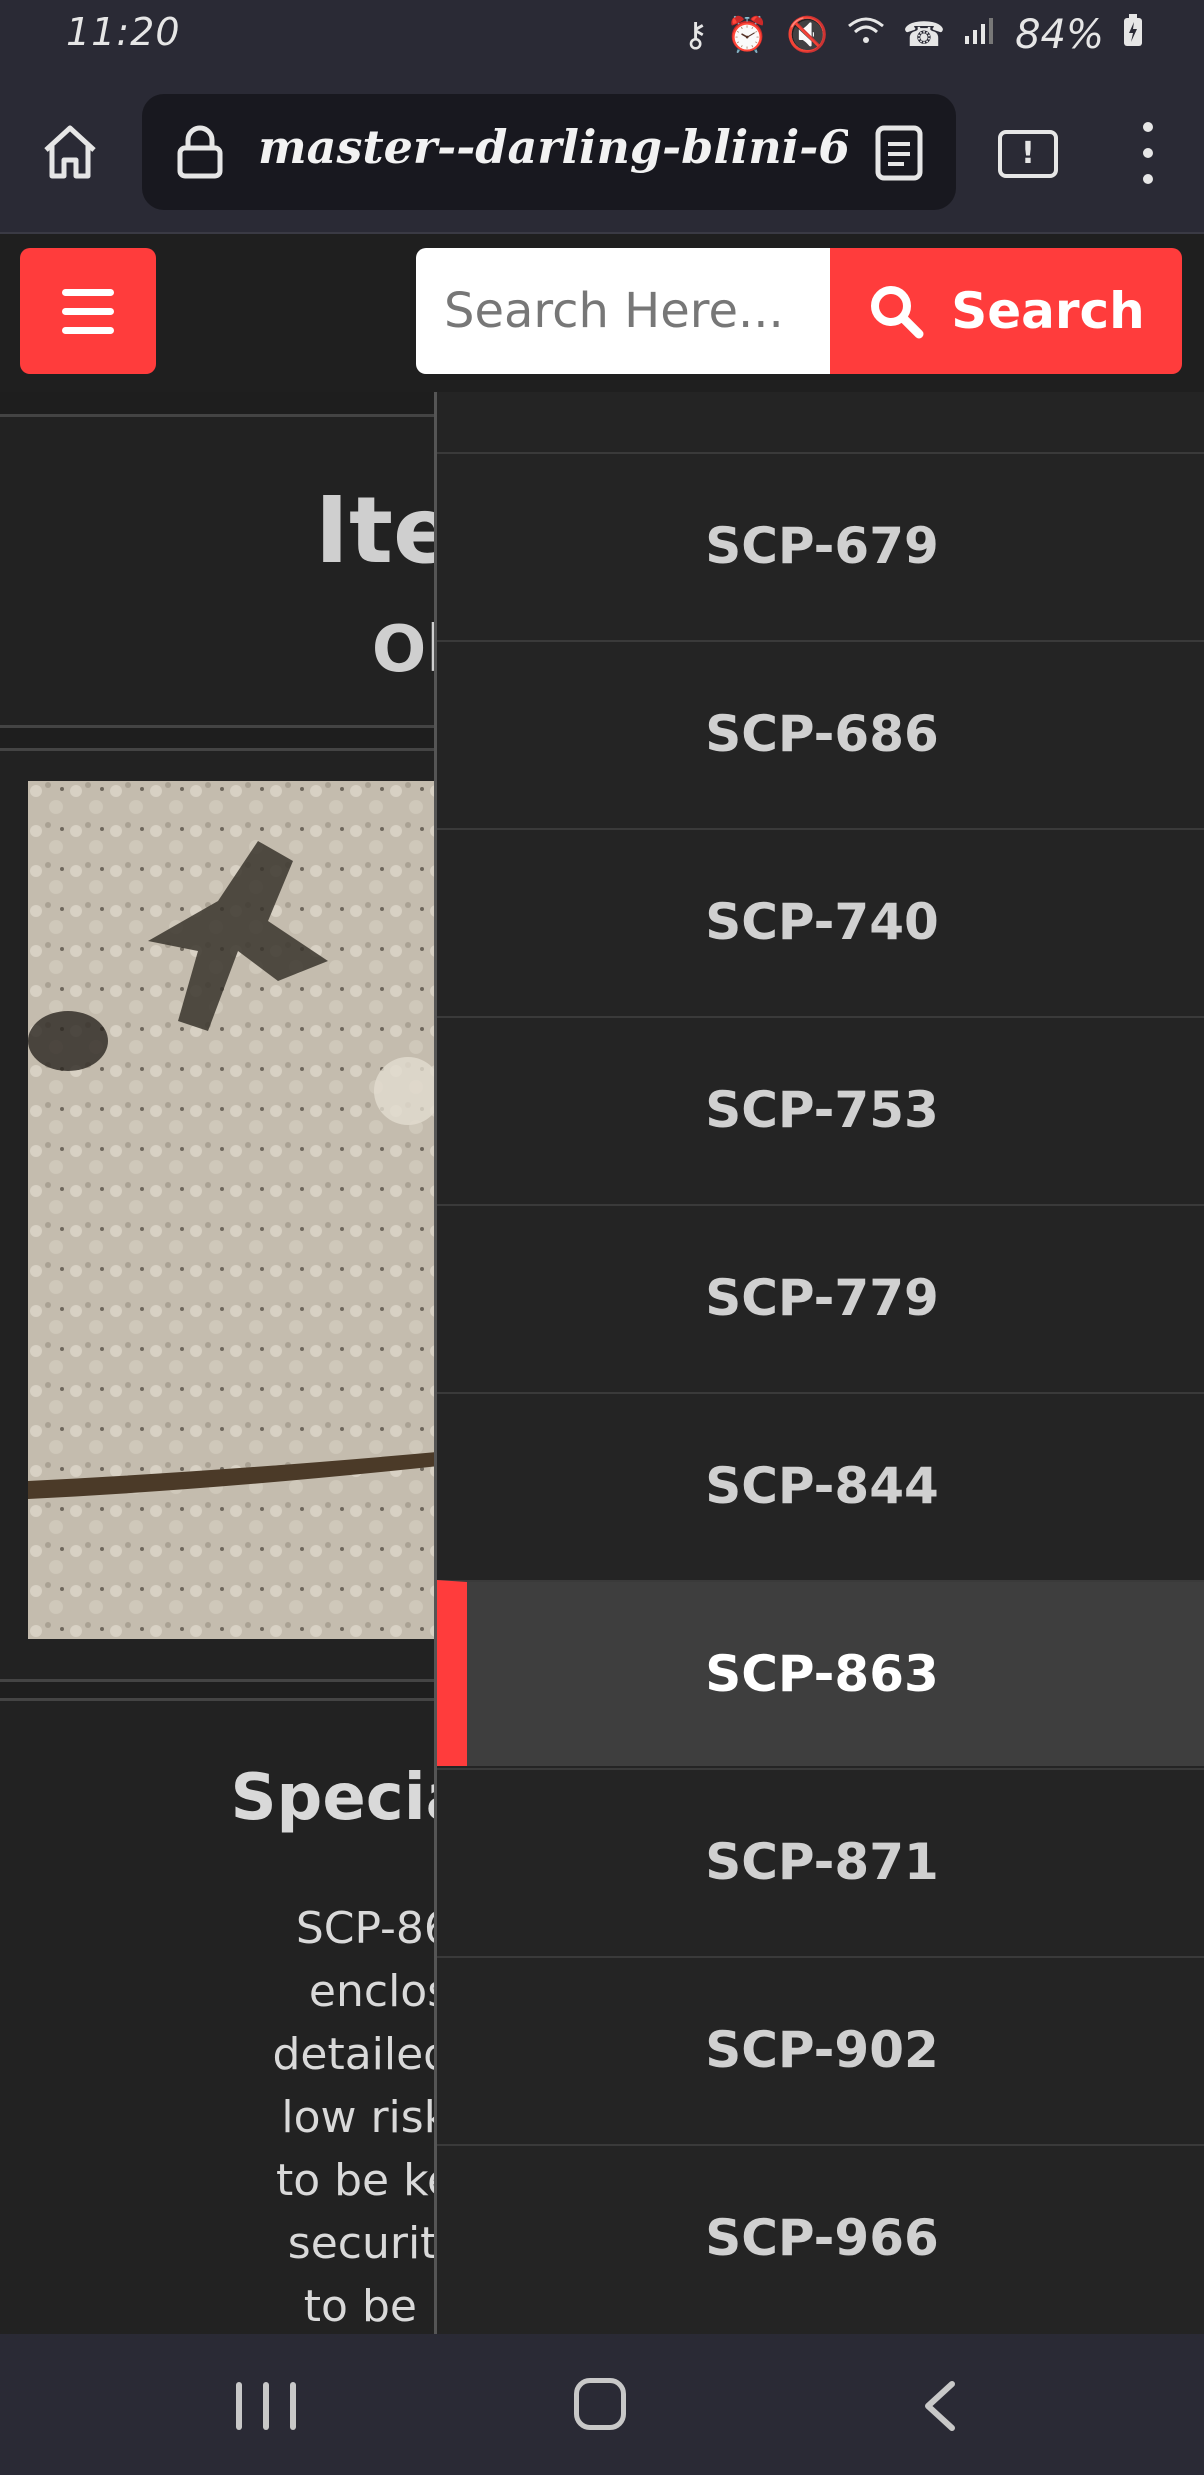 This screenshot has width=1204, height=2475. What do you see at coordinates (1148, 154) in the screenshot?
I see `more-icon` at bounding box center [1148, 154].